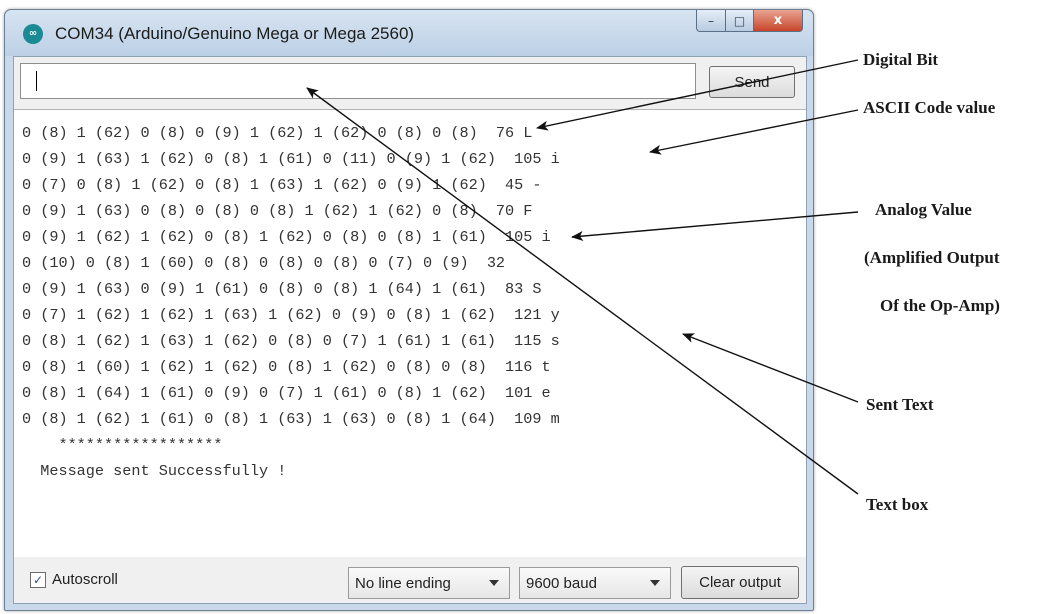 Image resolution: width=1045 pixels, height=614 pixels. Describe the element at coordinates (358, 81) in the screenshot. I see `serial-input-textbox` at that location.